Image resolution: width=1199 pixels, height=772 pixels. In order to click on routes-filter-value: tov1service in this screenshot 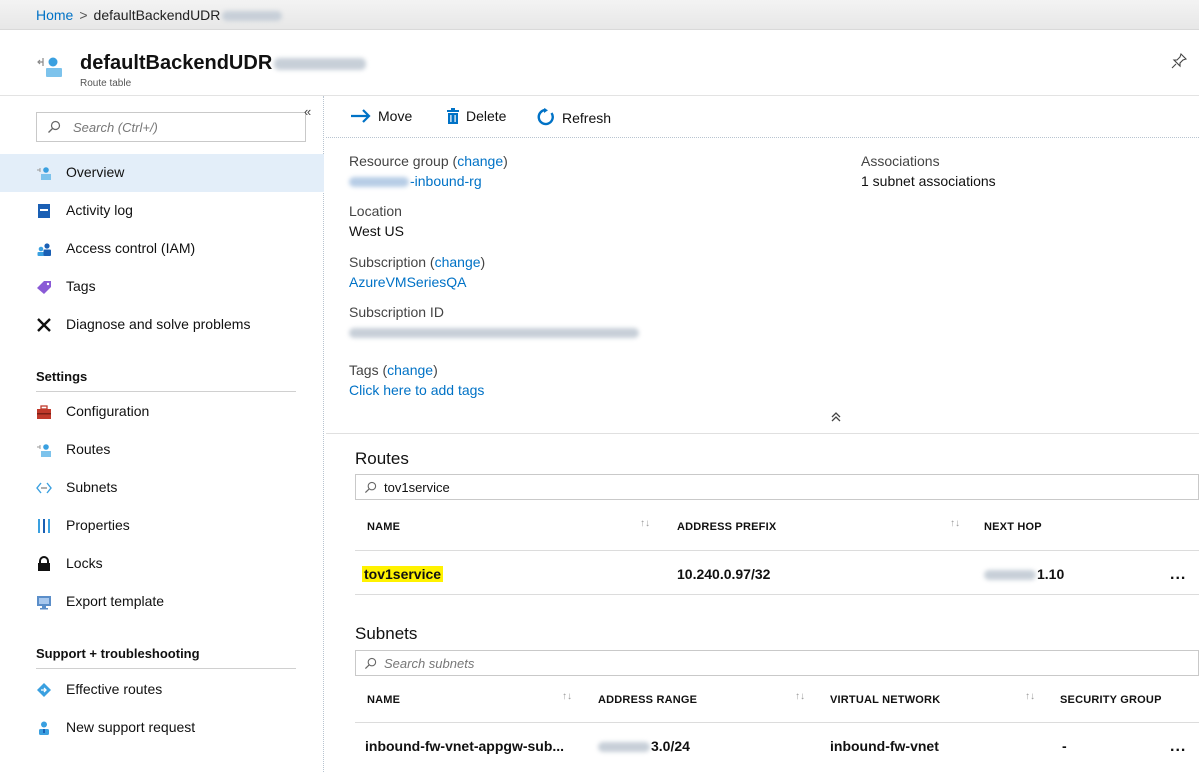, I will do `click(417, 487)`.